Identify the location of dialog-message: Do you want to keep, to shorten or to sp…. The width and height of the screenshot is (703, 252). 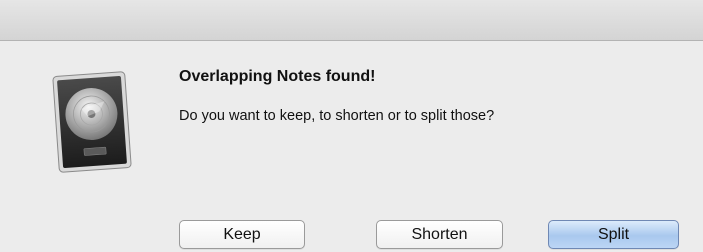
(337, 116).